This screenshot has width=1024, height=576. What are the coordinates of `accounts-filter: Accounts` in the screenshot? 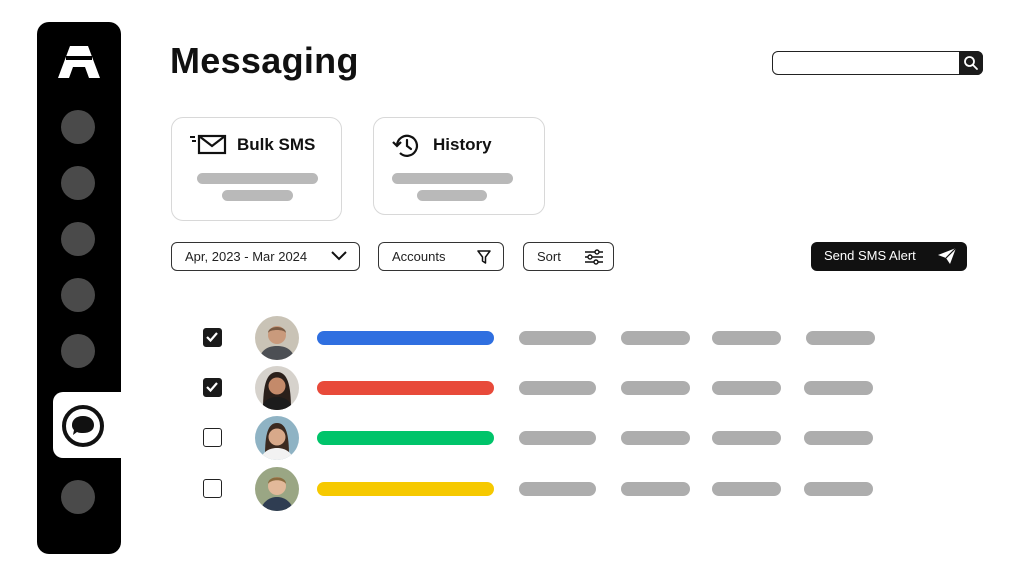 It's located at (441, 256).